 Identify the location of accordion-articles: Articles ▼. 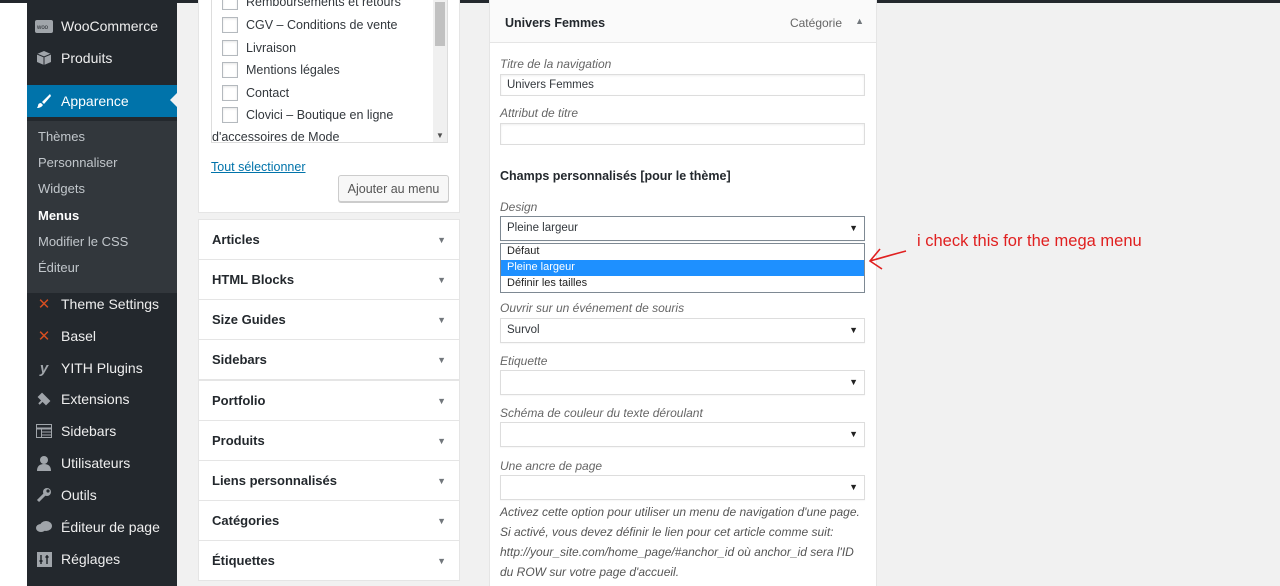
(329, 239).